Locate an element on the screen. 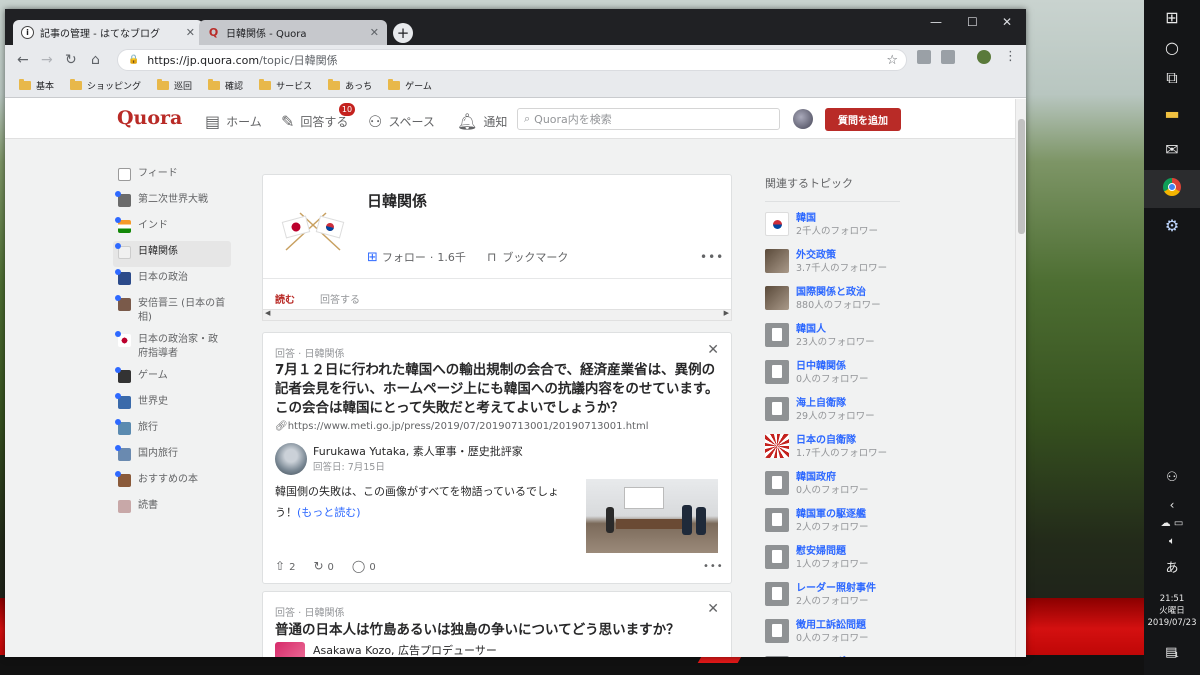  sidebar-item-active: 日韓関係 is located at coordinates (172, 254).